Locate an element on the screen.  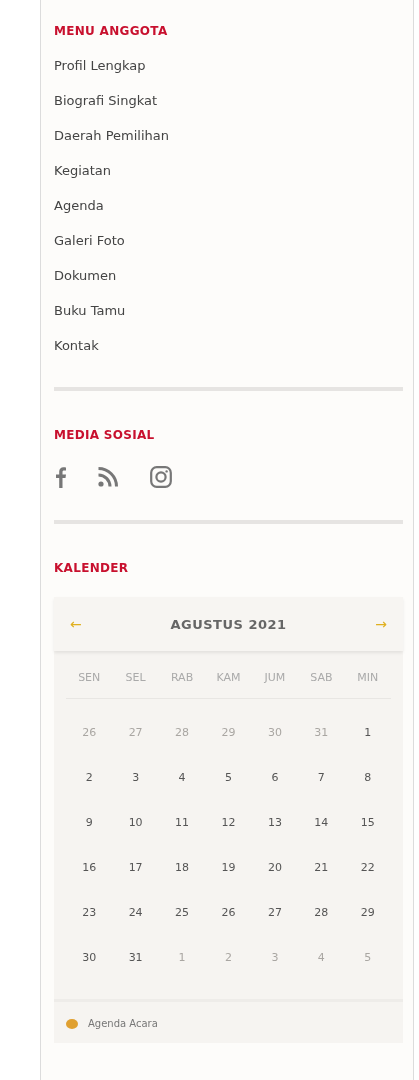
weekday-label: RAB is located at coordinates (182, 675).